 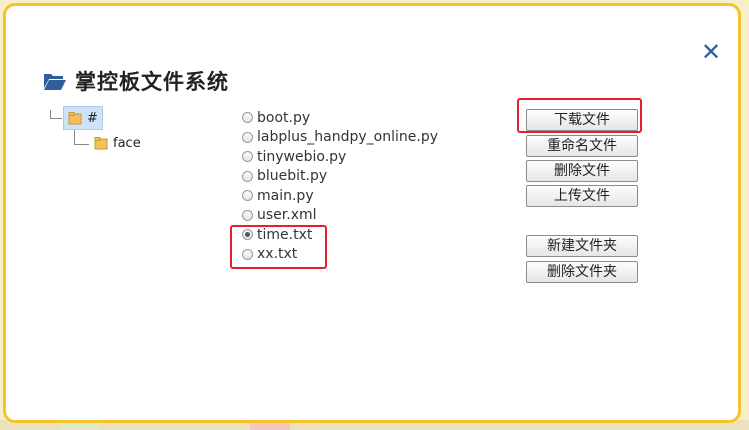 What do you see at coordinates (582, 246) in the screenshot?
I see `new-folder-button: 新建文件夹` at bounding box center [582, 246].